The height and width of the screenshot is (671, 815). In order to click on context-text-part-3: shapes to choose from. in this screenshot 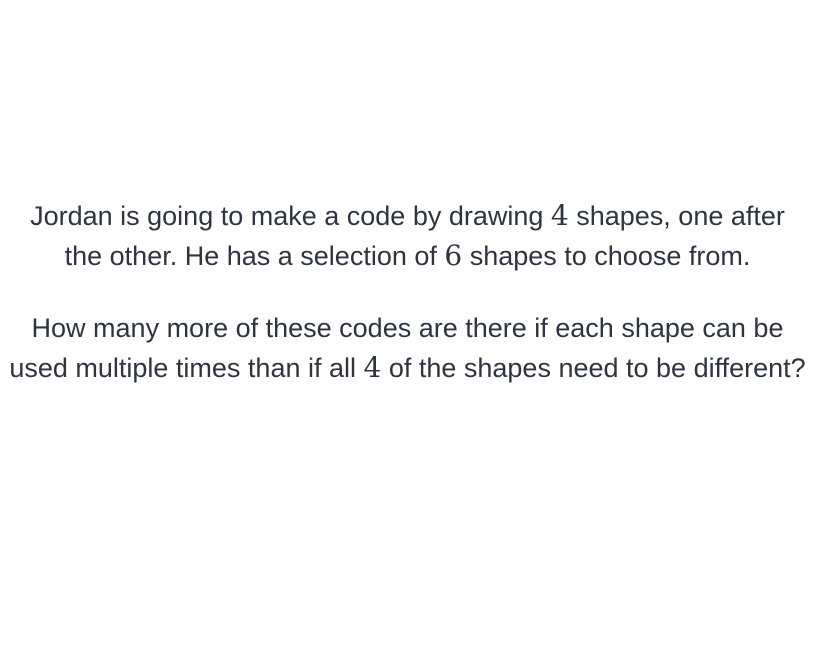, I will do `click(606, 256)`.